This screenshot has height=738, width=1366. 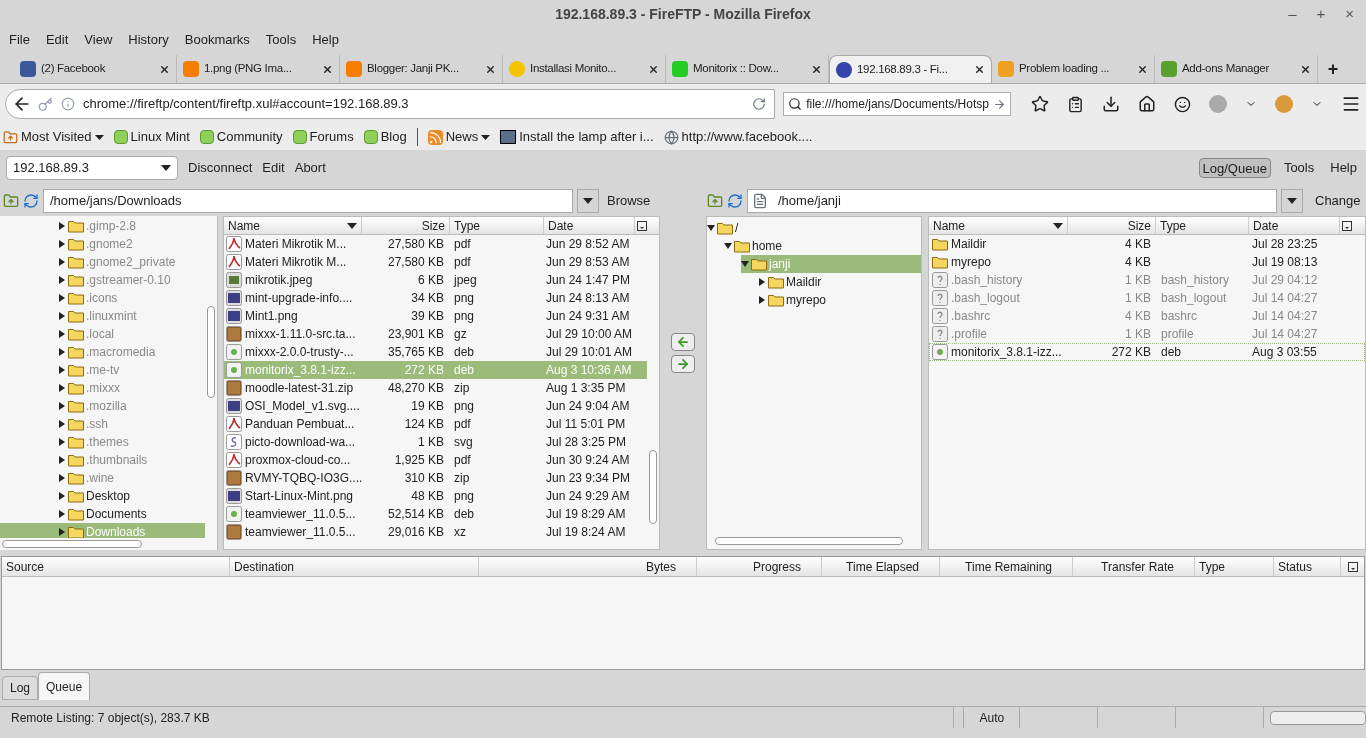 I want to click on menu-item: Tools, so click(x=281, y=40).